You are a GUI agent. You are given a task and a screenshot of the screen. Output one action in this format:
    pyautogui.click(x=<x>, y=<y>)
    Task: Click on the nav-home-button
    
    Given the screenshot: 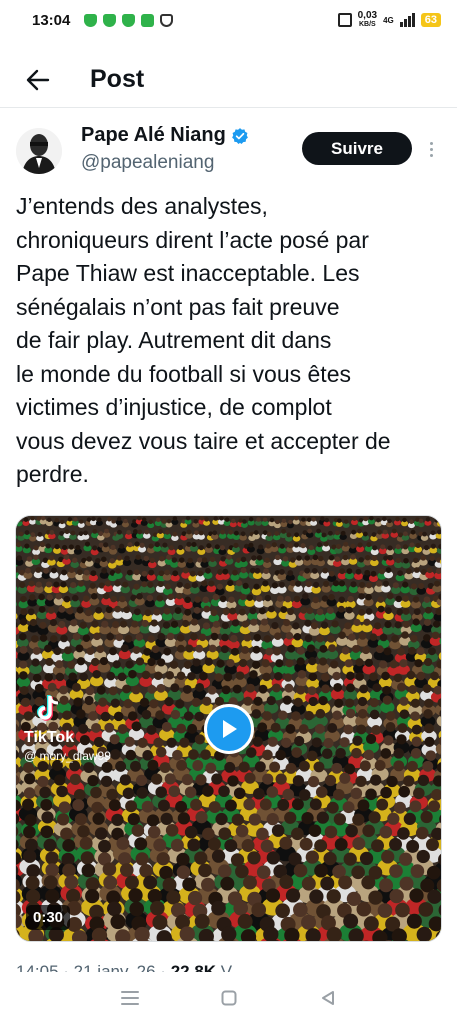 What is the action you would take?
    pyautogui.click(x=229, y=998)
    